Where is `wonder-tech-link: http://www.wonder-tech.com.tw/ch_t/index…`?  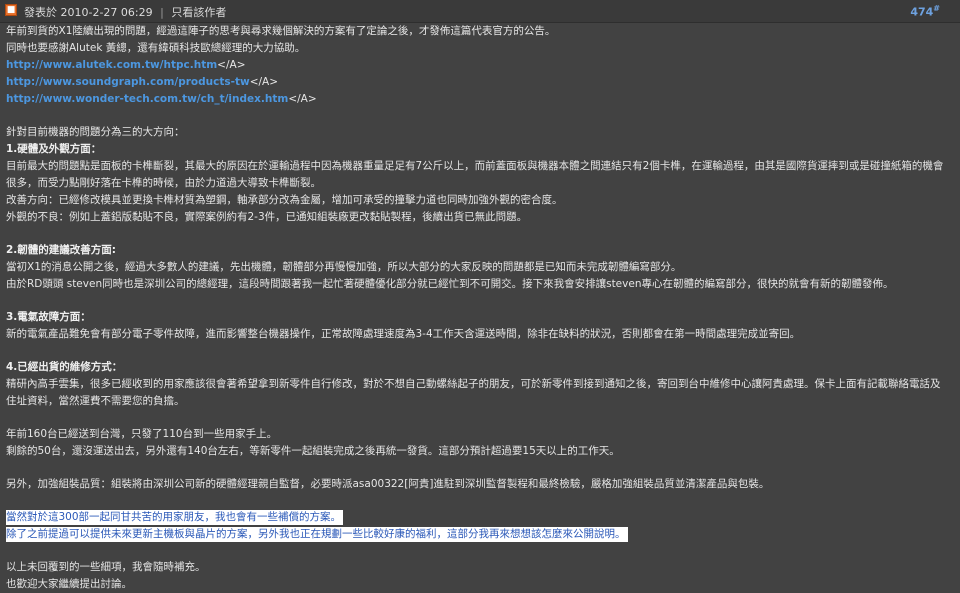
wonder-tech-link: http://www.wonder-tech.com.tw/ch_t/index… is located at coordinates (147, 99).